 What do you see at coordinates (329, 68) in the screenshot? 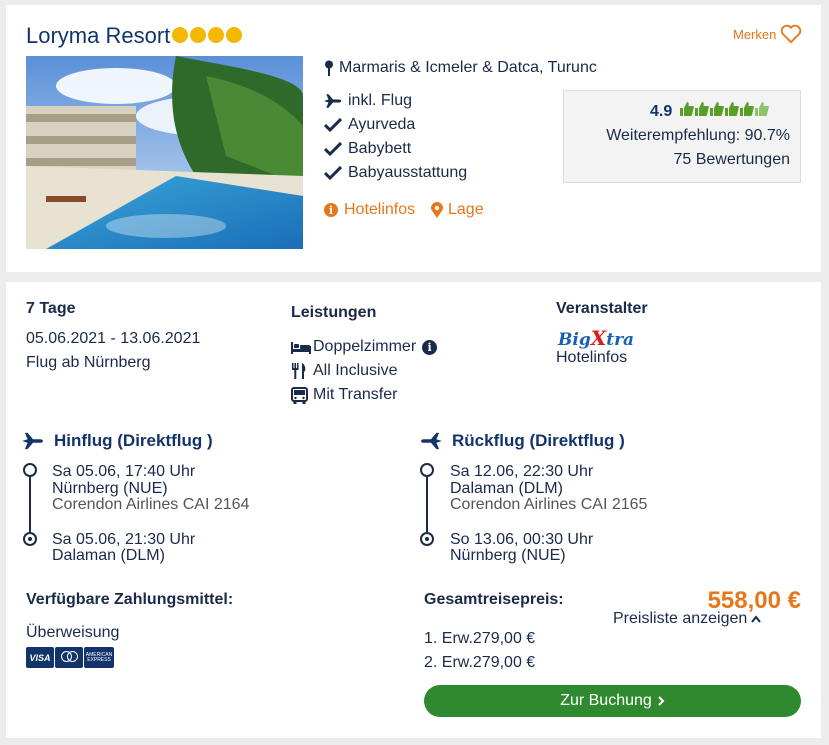
I see `map-pin-icon` at bounding box center [329, 68].